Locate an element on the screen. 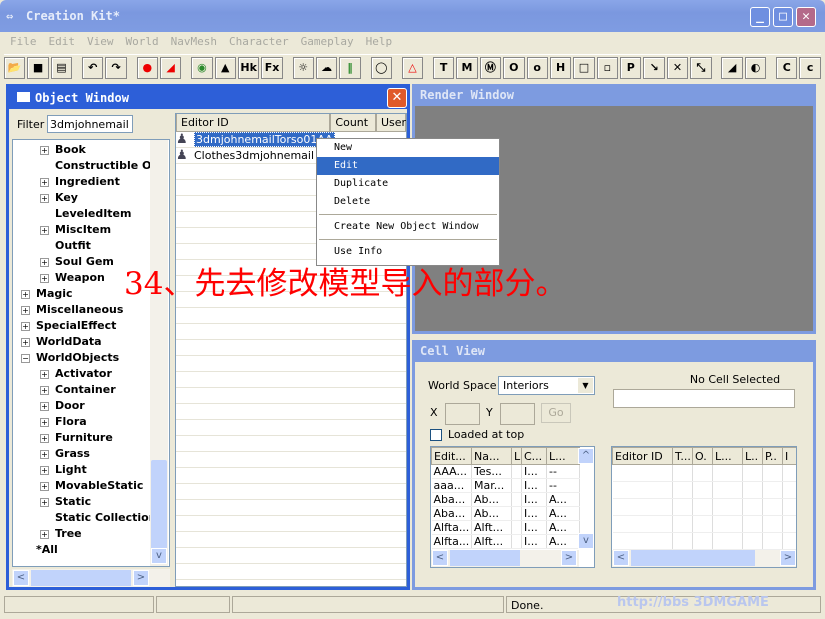 The height and width of the screenshot is (619, 825). collapse-icon: − is located at coordinates (25, 358).